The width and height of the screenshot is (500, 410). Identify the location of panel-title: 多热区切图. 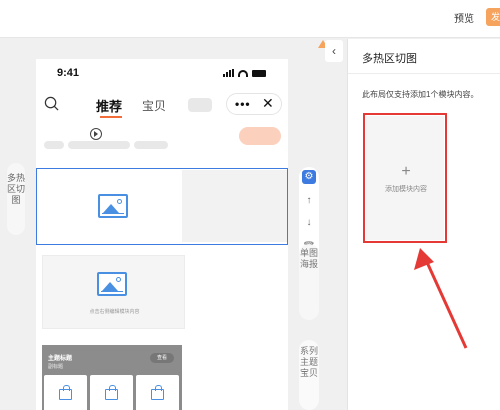
(389, 59).